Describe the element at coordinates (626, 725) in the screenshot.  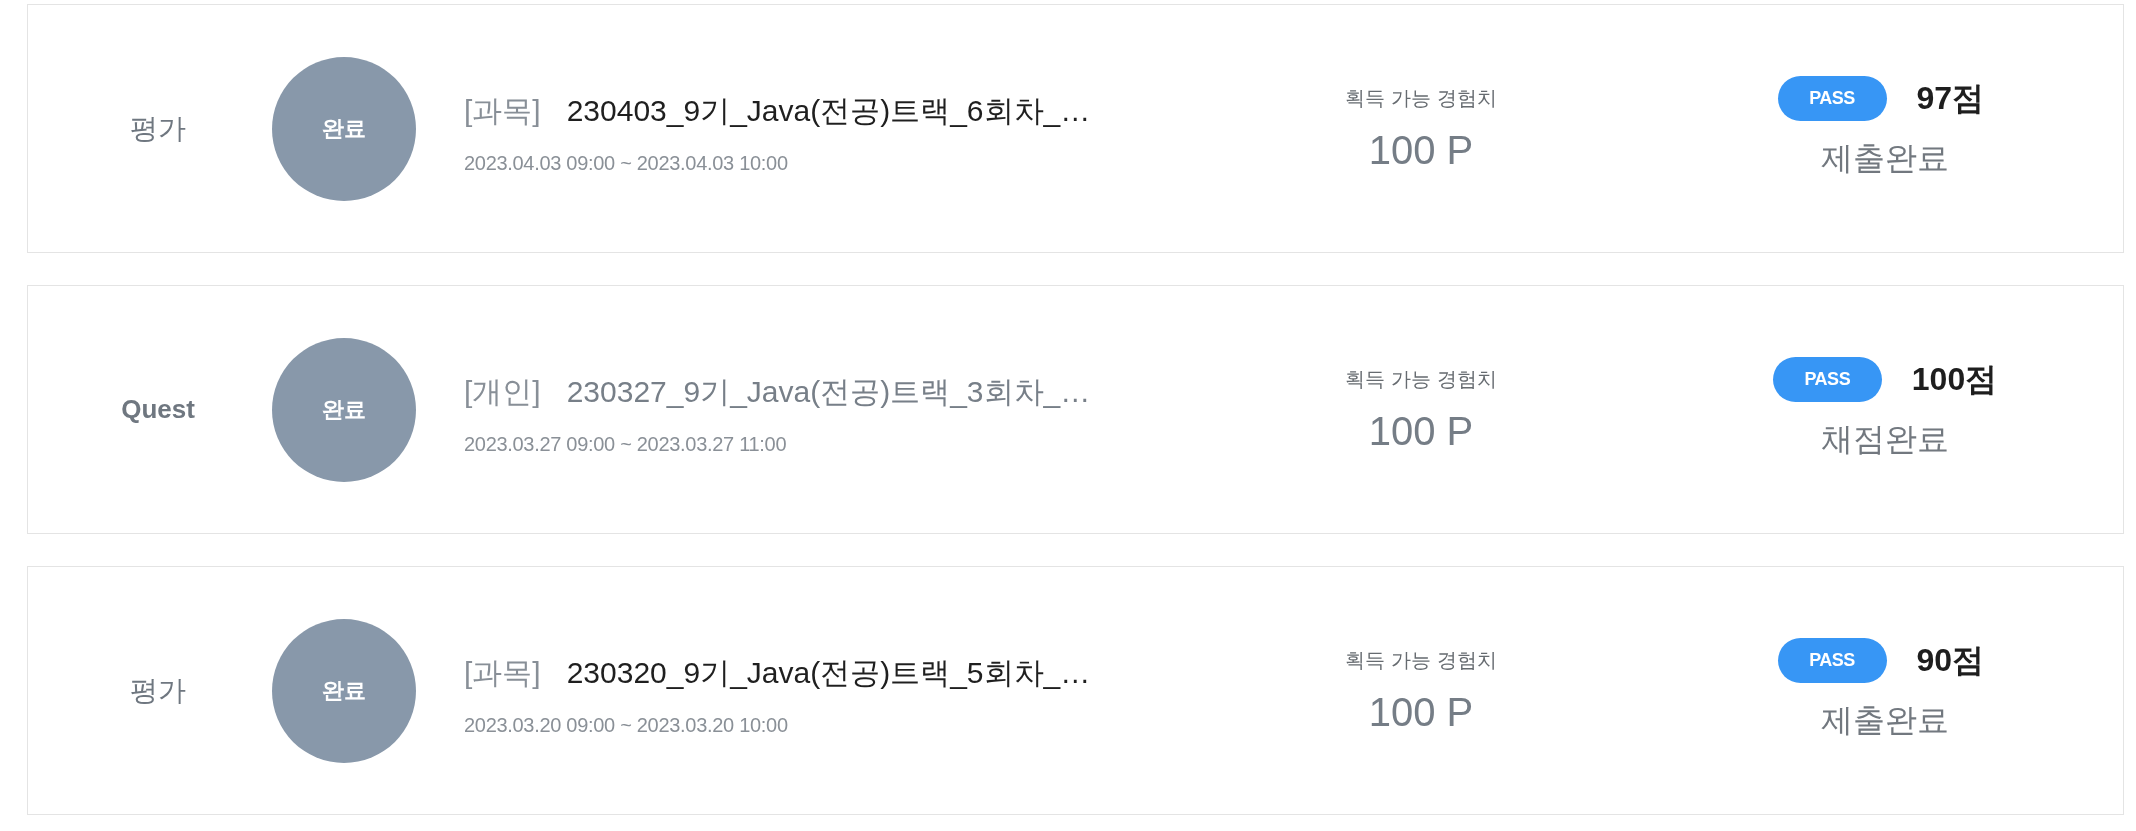
I see `date-range: 2023.03.20 09:00 ~ 2023.03.20 10:00` at that location.